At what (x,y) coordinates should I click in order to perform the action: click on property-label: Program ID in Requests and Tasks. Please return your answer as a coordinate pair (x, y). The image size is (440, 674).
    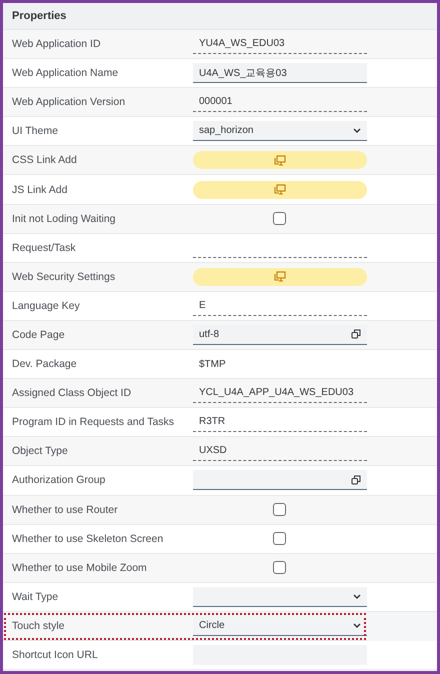
    Looking at the image, I should click on (94, 422).